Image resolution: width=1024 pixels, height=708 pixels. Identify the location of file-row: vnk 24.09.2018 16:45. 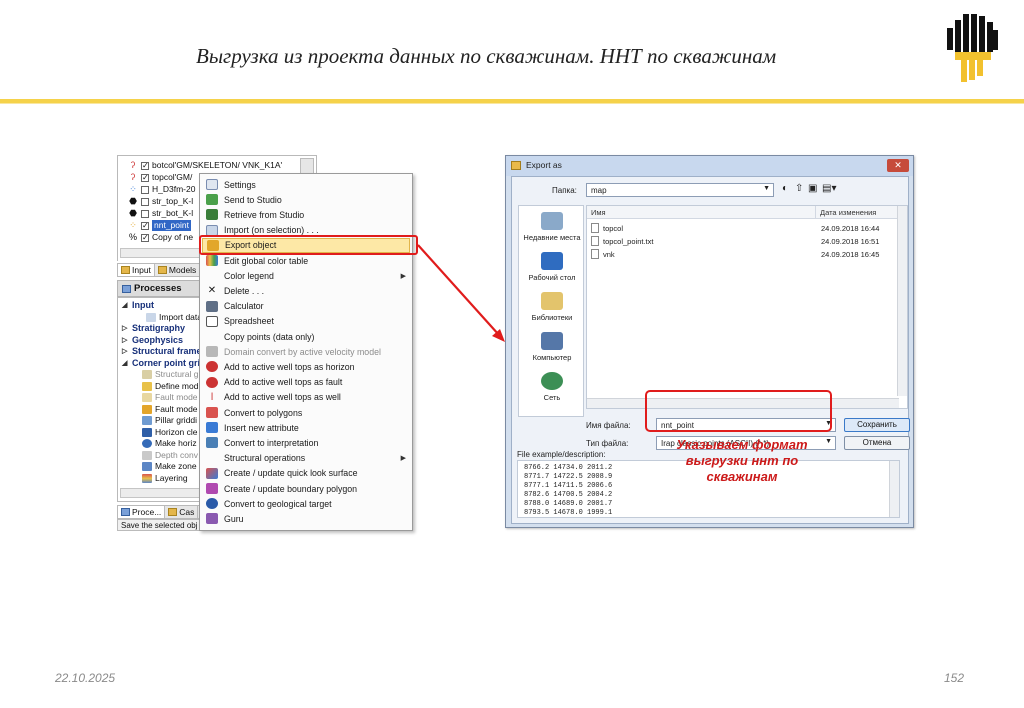
(746, 254).